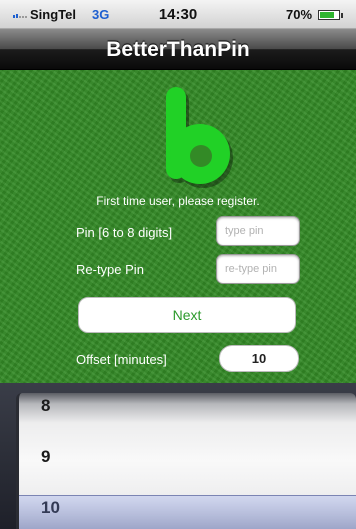  I want to click on picker-selection-bar, so click(187, 512).